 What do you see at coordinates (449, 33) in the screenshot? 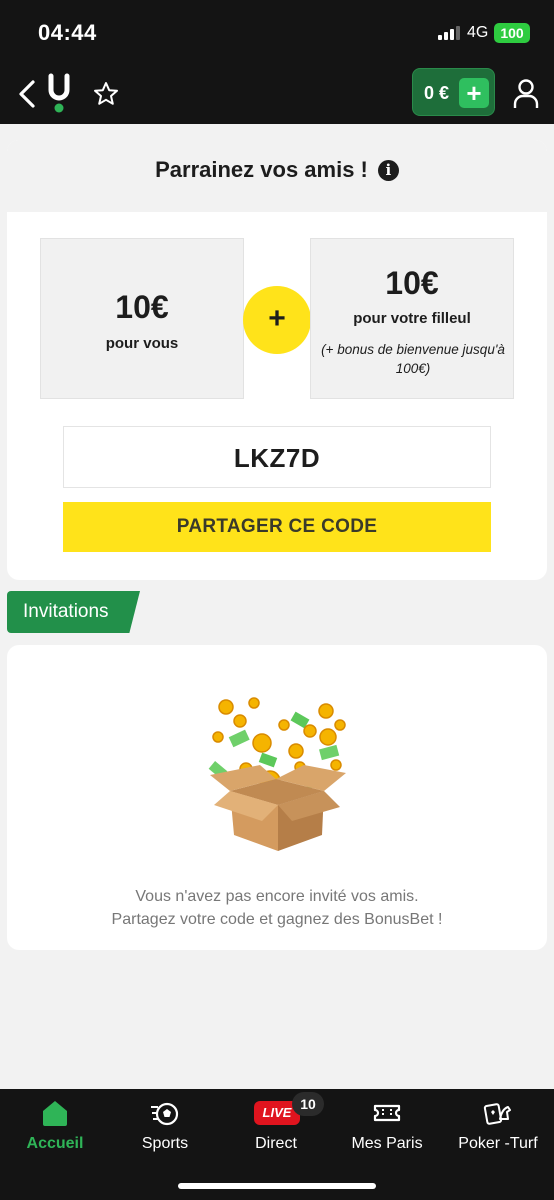
I see `signal-icon` at bounding box center [449, 33].